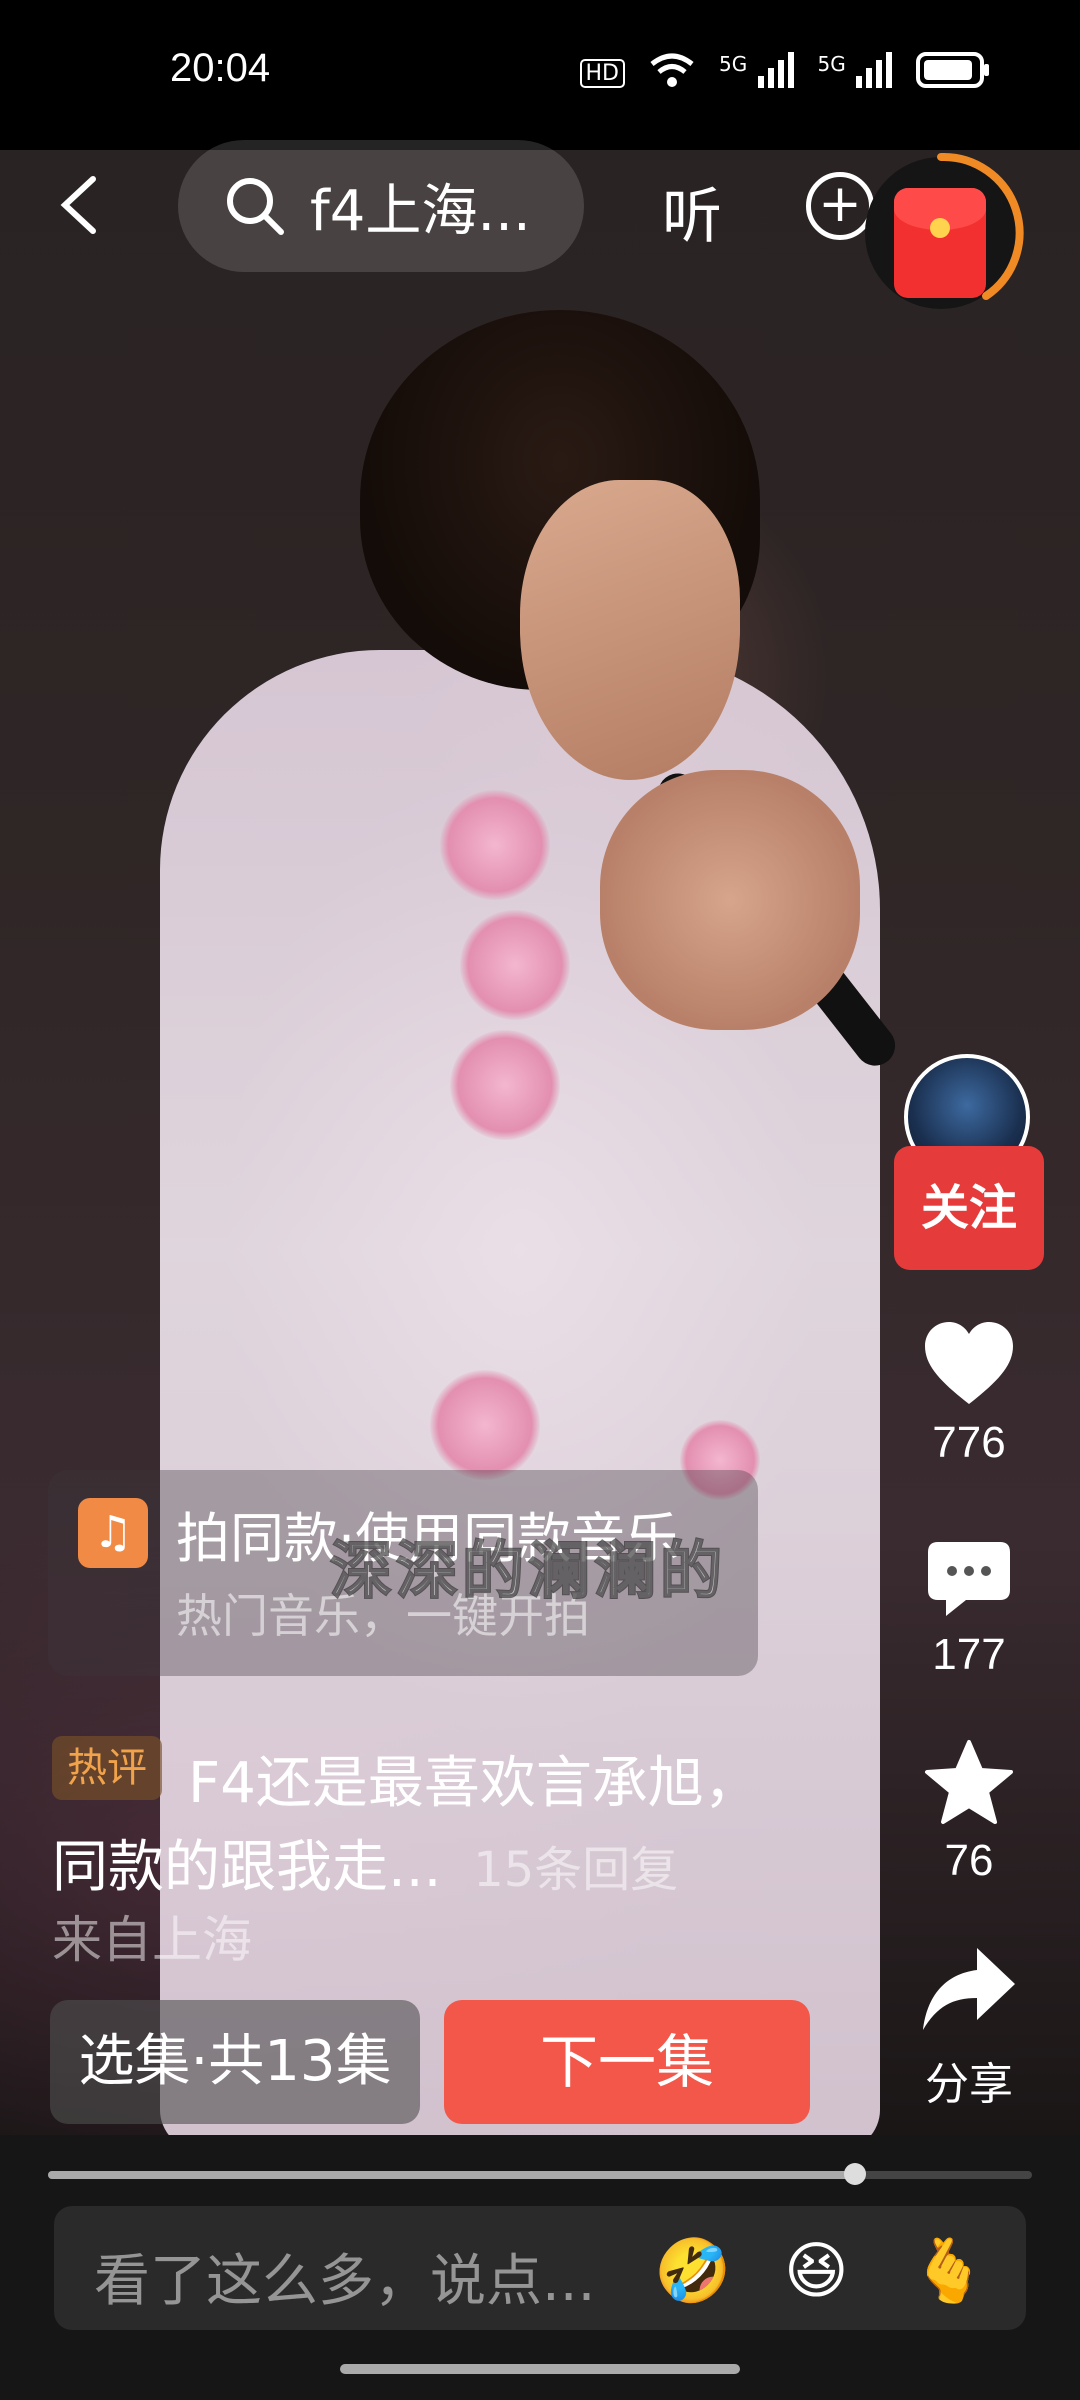 The height and width of the screenshot is (2400, 1080). I want to click on red-packet-seal, so click(940, 228).